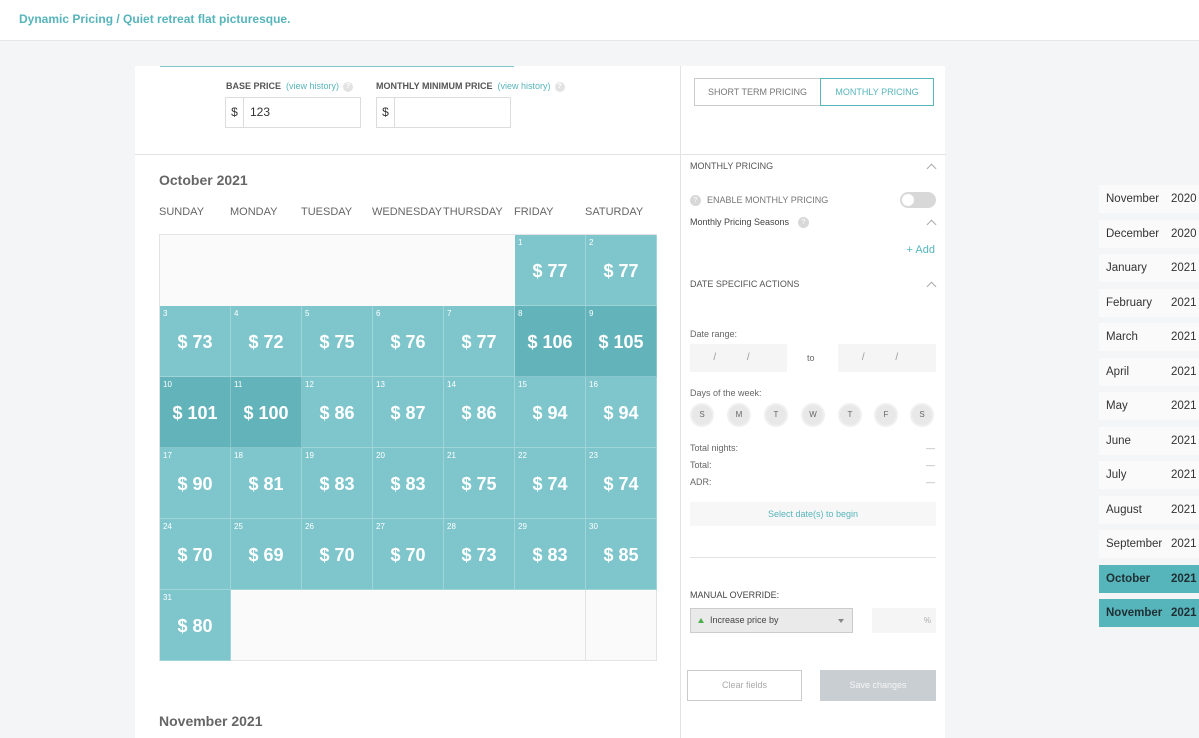 Image resolution: width=1199 pixels, height=738 pixels. Describe the element at coordinates (930, 448) in the screenshot. I see `total-nights-value: —` at that location.